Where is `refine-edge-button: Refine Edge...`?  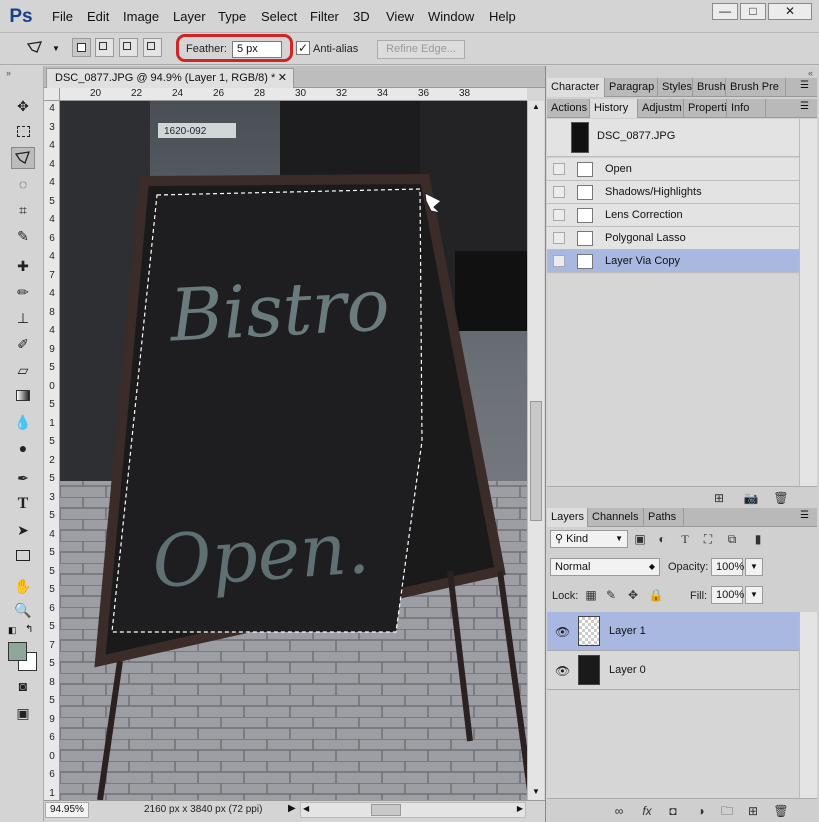
refine-edge-button: Refine Edge... is located at coordinates (421, 49).